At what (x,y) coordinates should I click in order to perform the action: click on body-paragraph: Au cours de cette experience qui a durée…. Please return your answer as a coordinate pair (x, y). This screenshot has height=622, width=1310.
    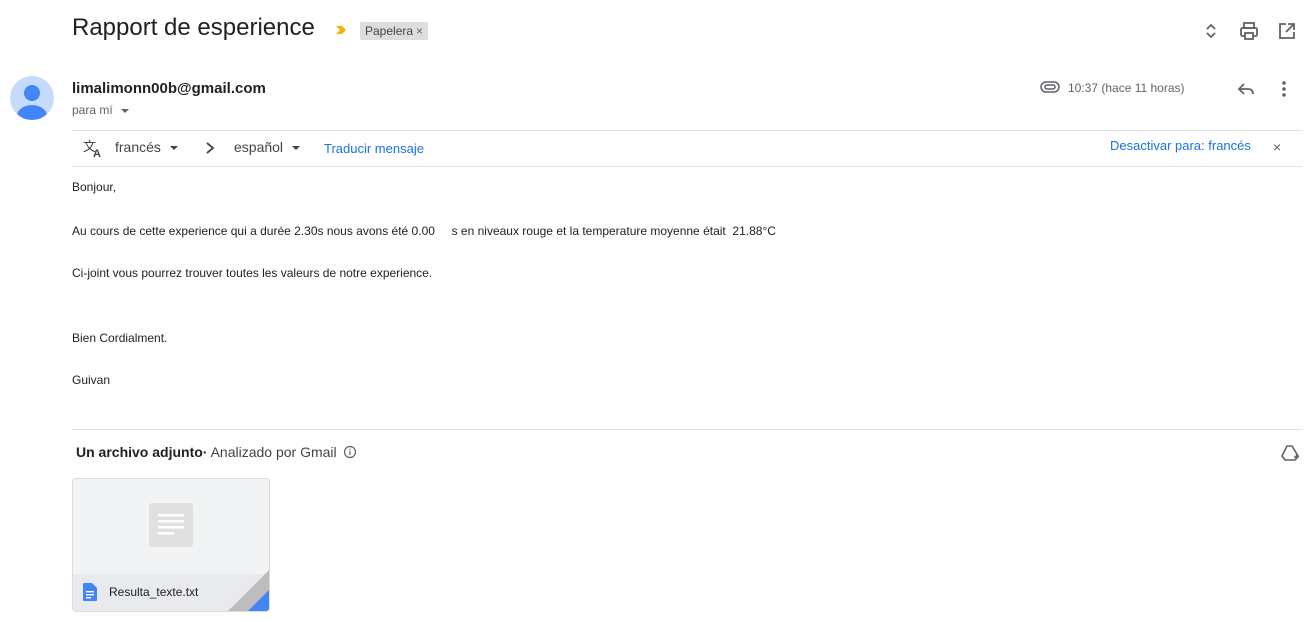
    Looking at the image, I should click on (424, 231).